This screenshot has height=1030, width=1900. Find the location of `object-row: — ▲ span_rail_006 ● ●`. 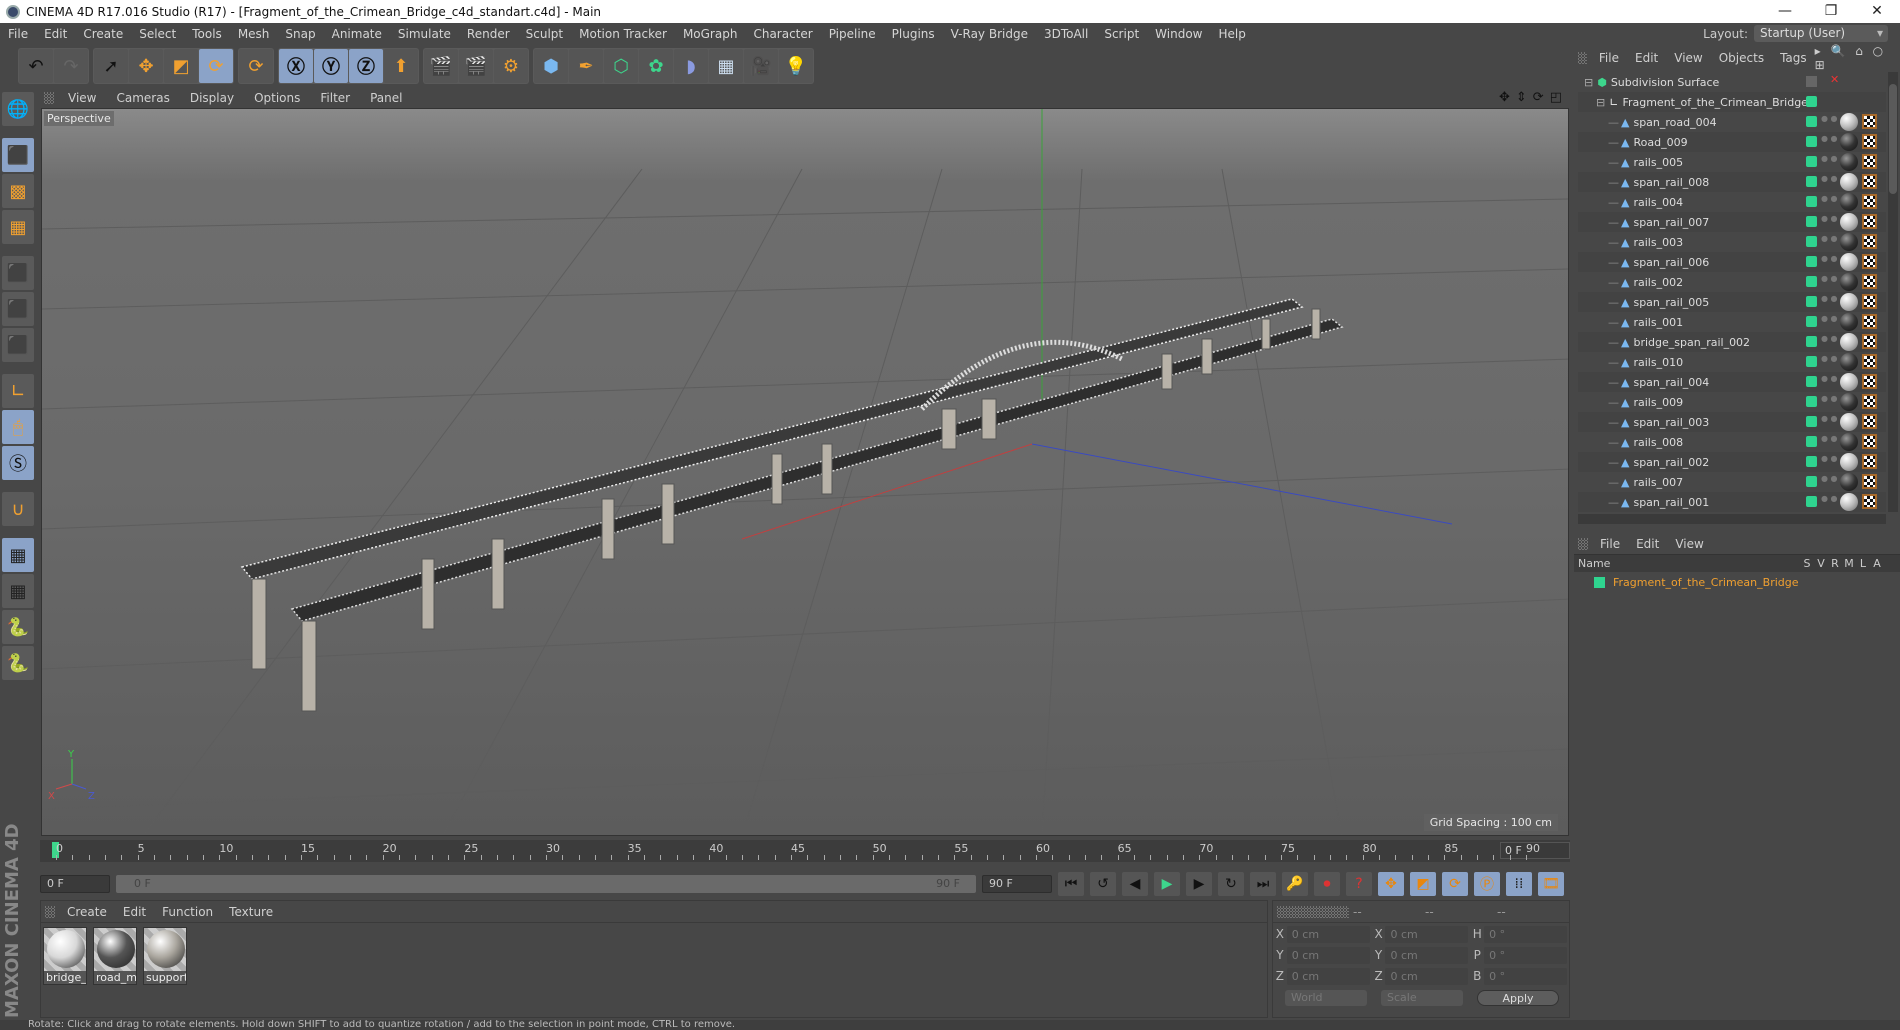

object-row: — ▲ span_rail_006 ● ● is located at coordinates (1732, 262).